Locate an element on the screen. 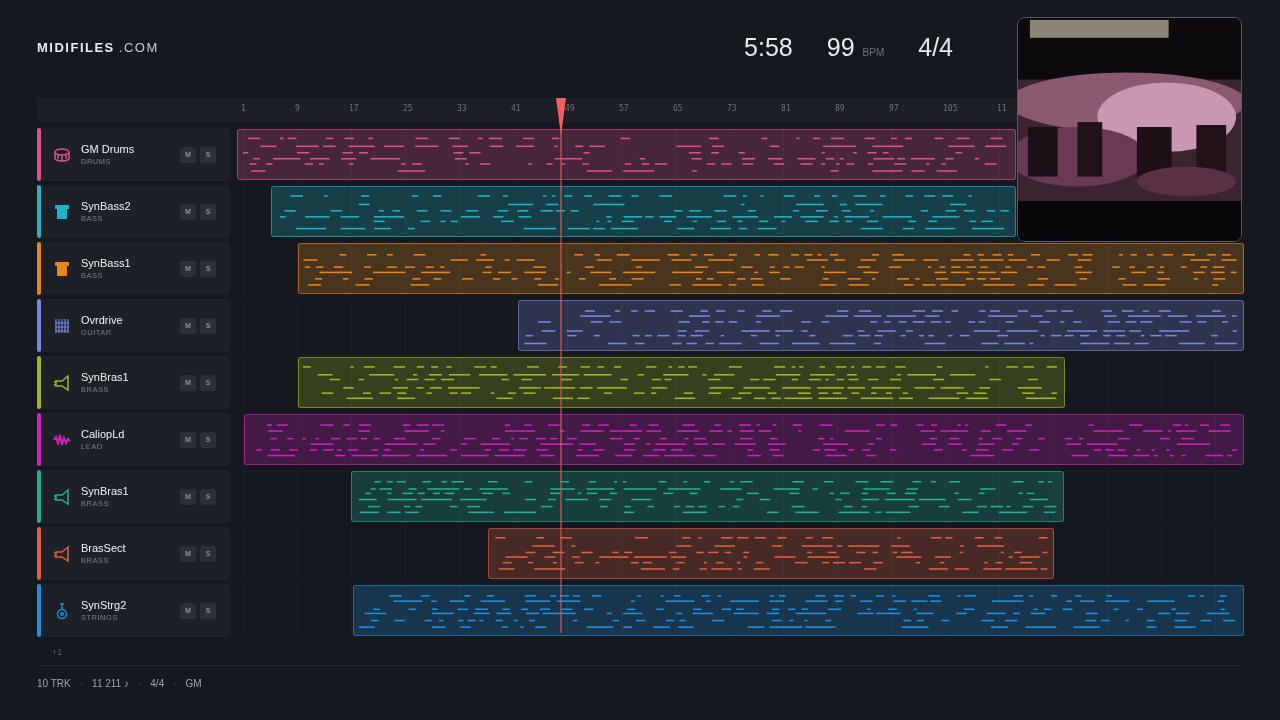  track-name: BrasSect is located at coordinates (103, 548).